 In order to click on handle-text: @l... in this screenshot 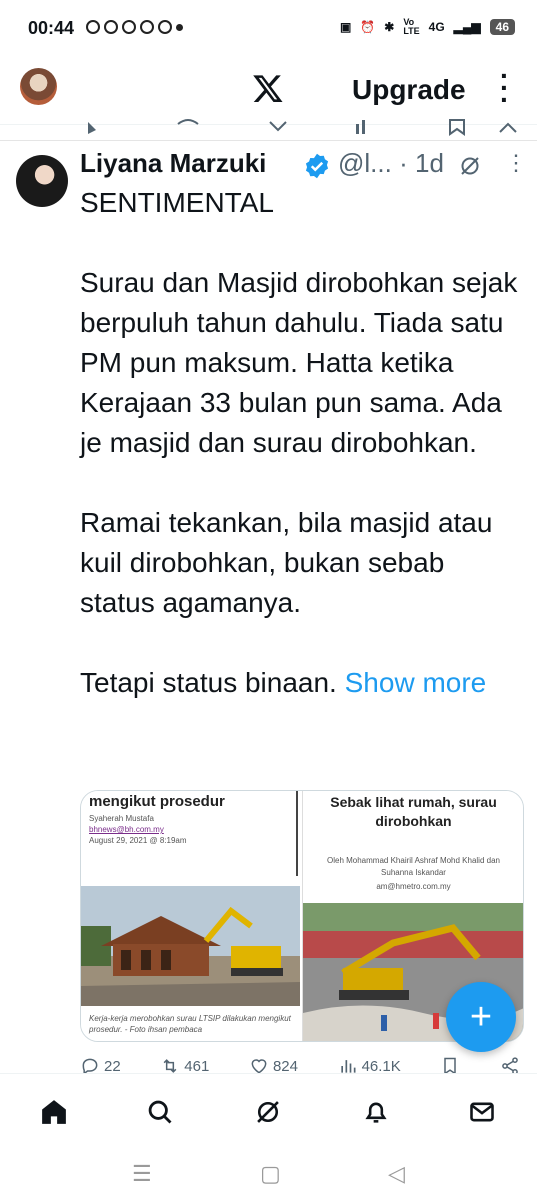, I will do `click(365, 163)`.